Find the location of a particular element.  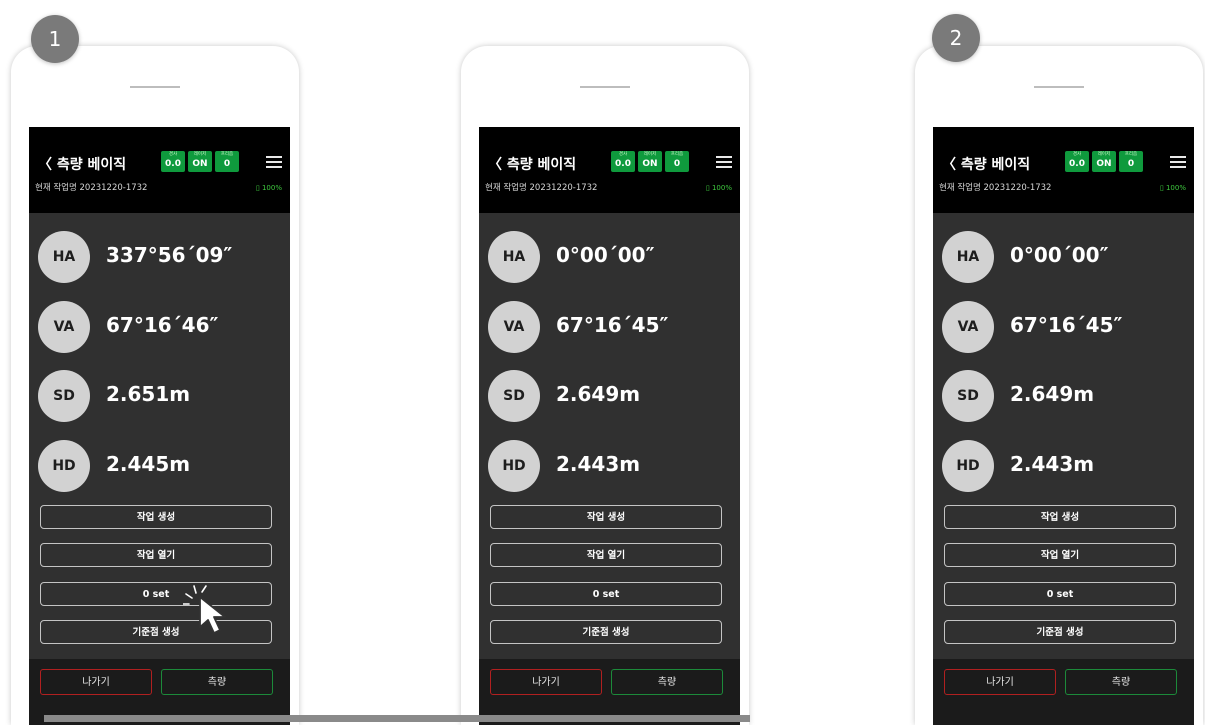

step-badge-1: 1 is located at coordinates (55, 39).